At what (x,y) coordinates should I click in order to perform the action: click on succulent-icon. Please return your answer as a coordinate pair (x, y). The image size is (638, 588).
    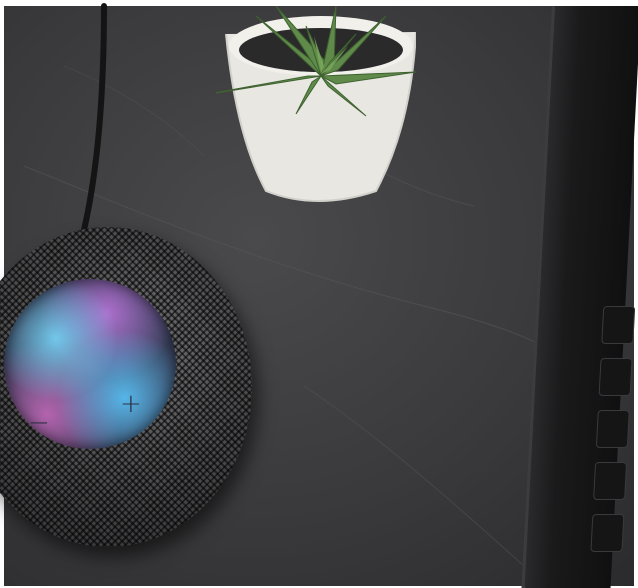
    Looking at the image, I should click on (301, 103).